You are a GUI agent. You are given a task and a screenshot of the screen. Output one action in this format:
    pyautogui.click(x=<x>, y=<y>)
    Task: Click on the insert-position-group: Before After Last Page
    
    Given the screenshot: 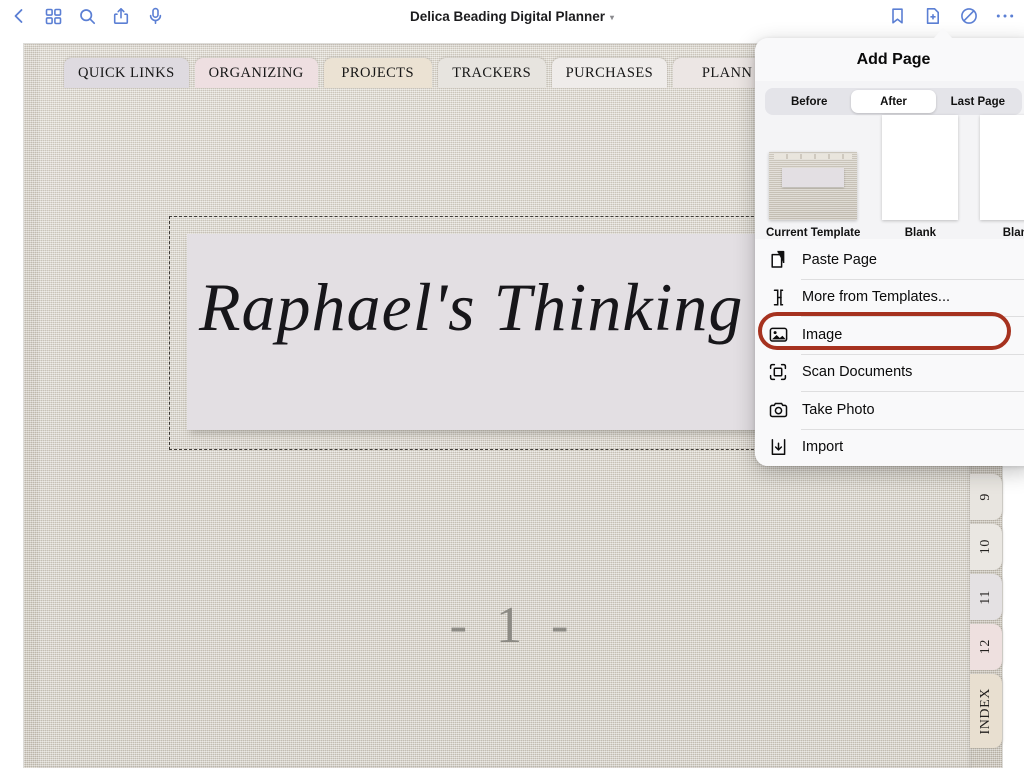 What is the action you would take?
    pyautogui.click(x=889, y=98)
    